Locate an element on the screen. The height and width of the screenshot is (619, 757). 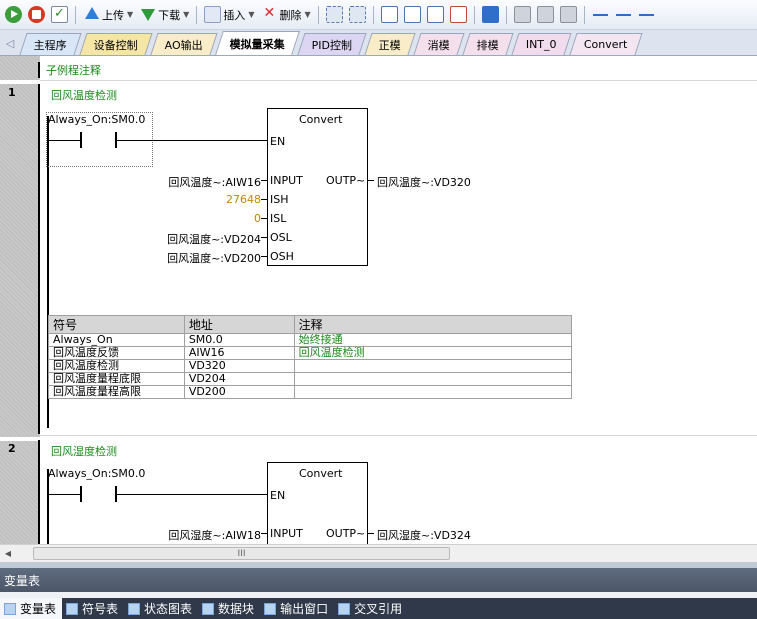
tab-label: Convert is located at coordinates (605, 44).